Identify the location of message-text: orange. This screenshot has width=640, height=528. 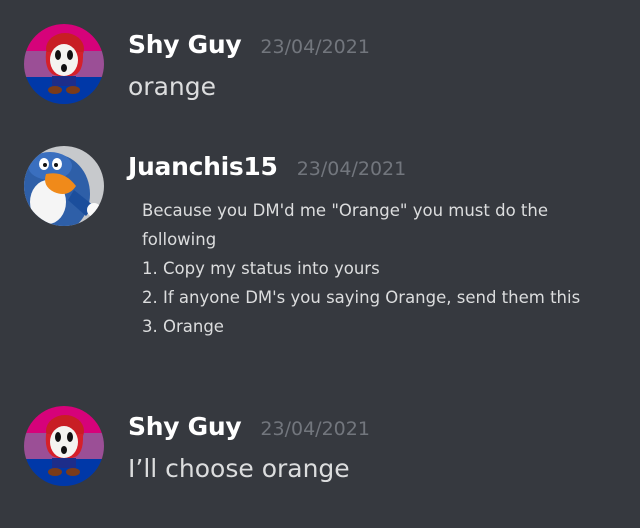
(172, 86).